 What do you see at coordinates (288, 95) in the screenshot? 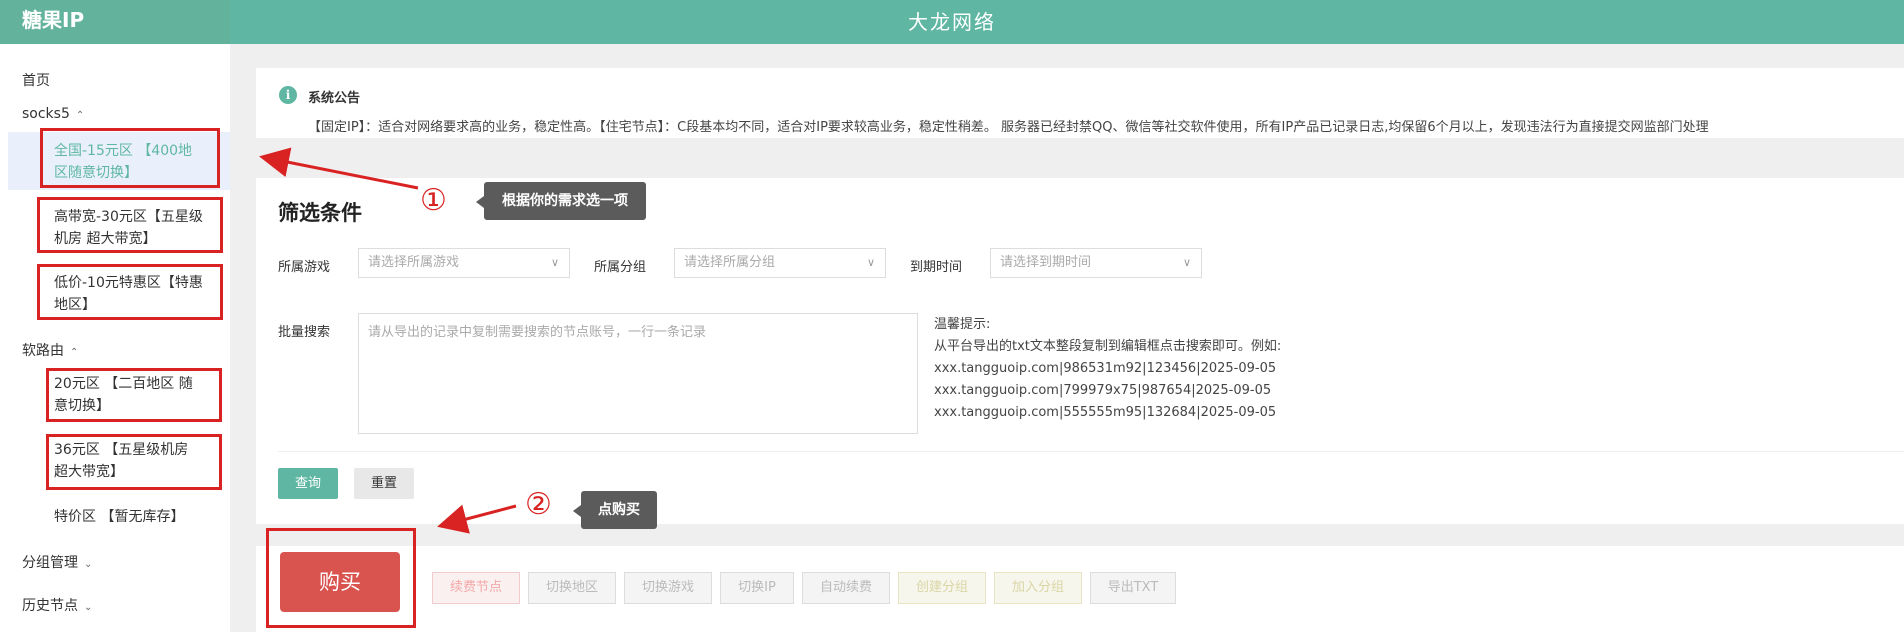
I see `info-icon: i` at bounding box center [288, 95].